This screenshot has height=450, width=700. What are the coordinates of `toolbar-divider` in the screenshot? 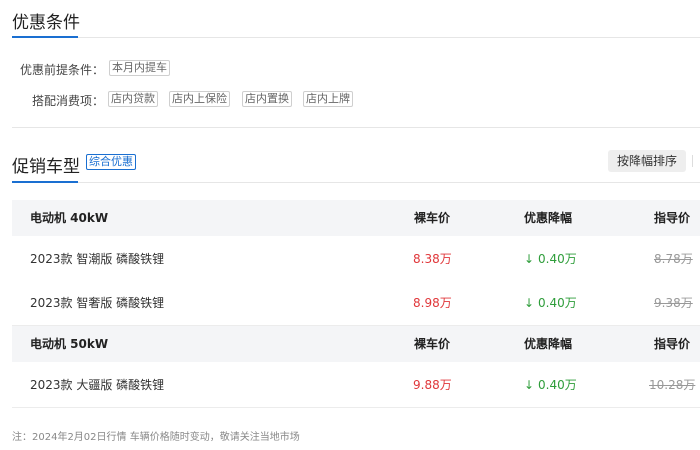 It's located at (692, 161).